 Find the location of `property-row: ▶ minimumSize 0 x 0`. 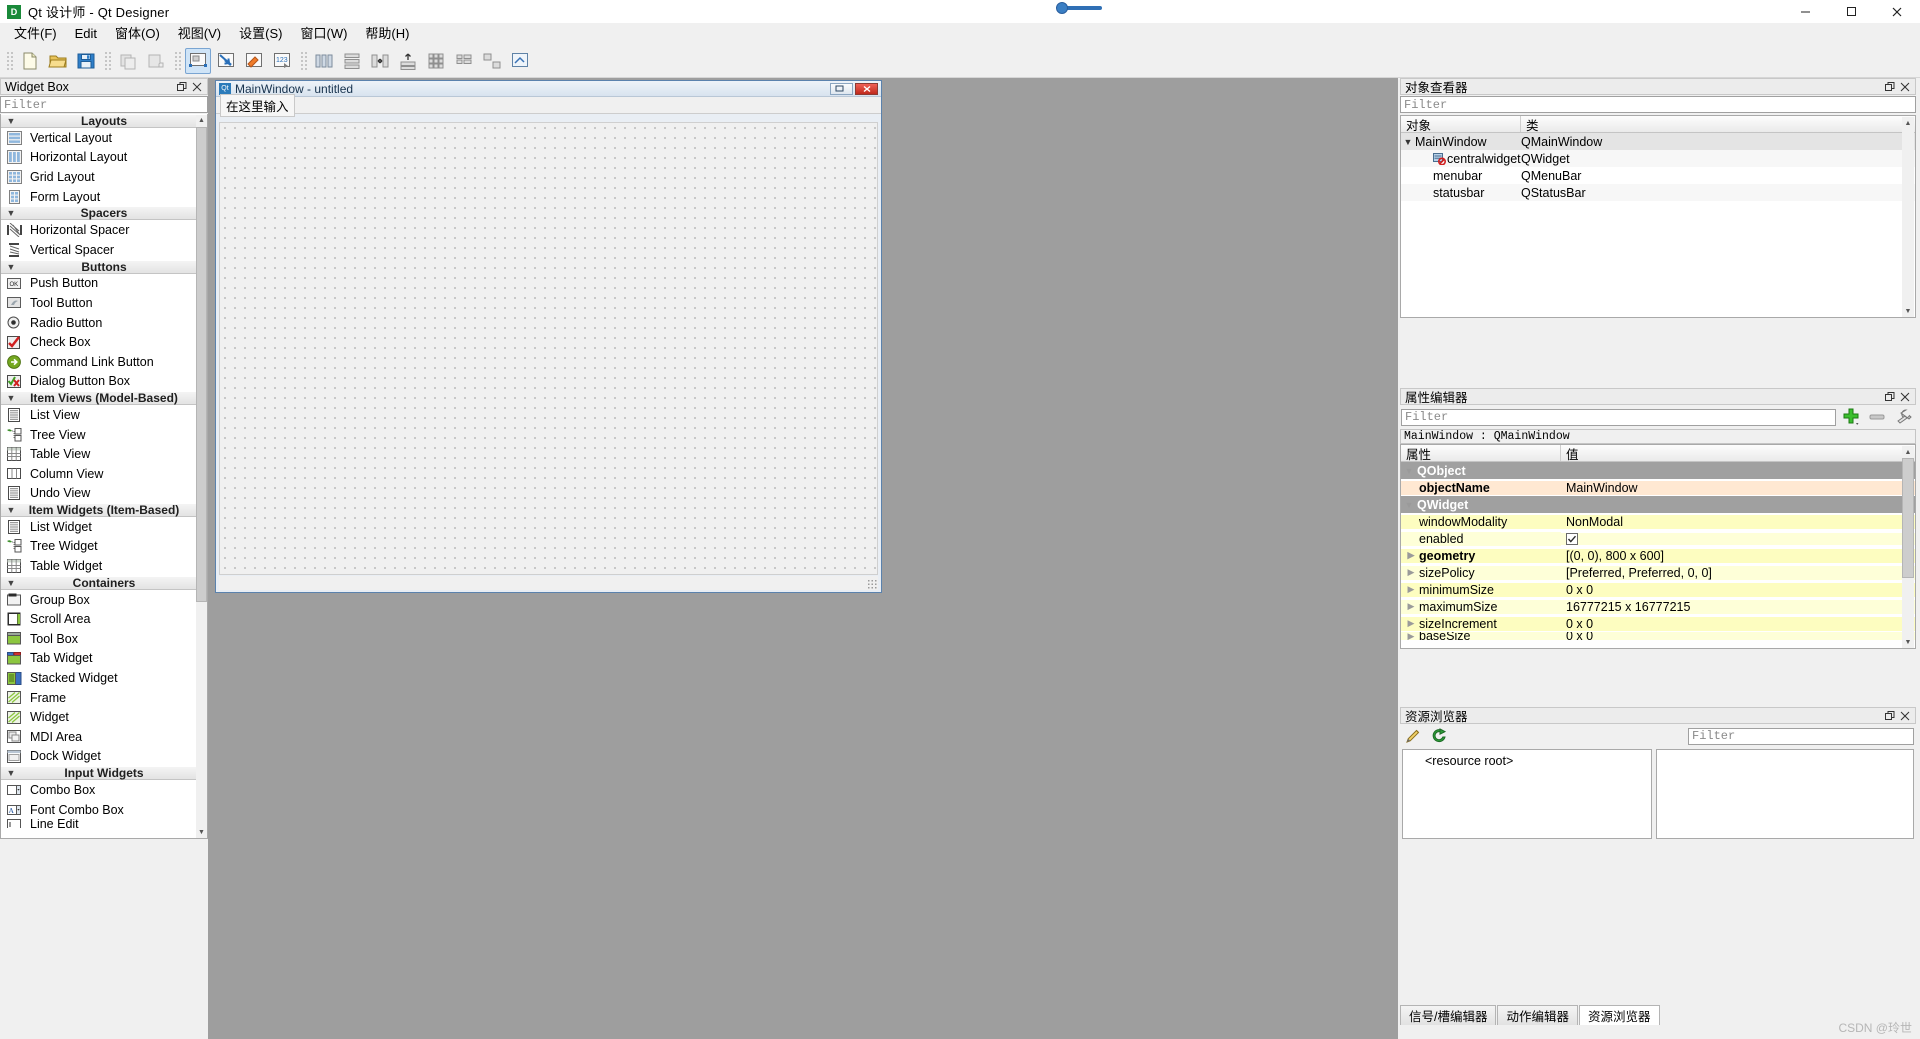

property-row: ▶ minimumSize 0 x 0 is located at coordinates (1658, 589).